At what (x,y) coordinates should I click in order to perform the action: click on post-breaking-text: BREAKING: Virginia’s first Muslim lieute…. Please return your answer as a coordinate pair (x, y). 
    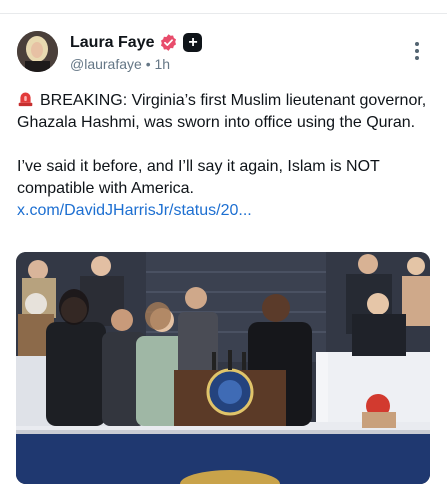
    Looking at the image, I should click on (222, 111).